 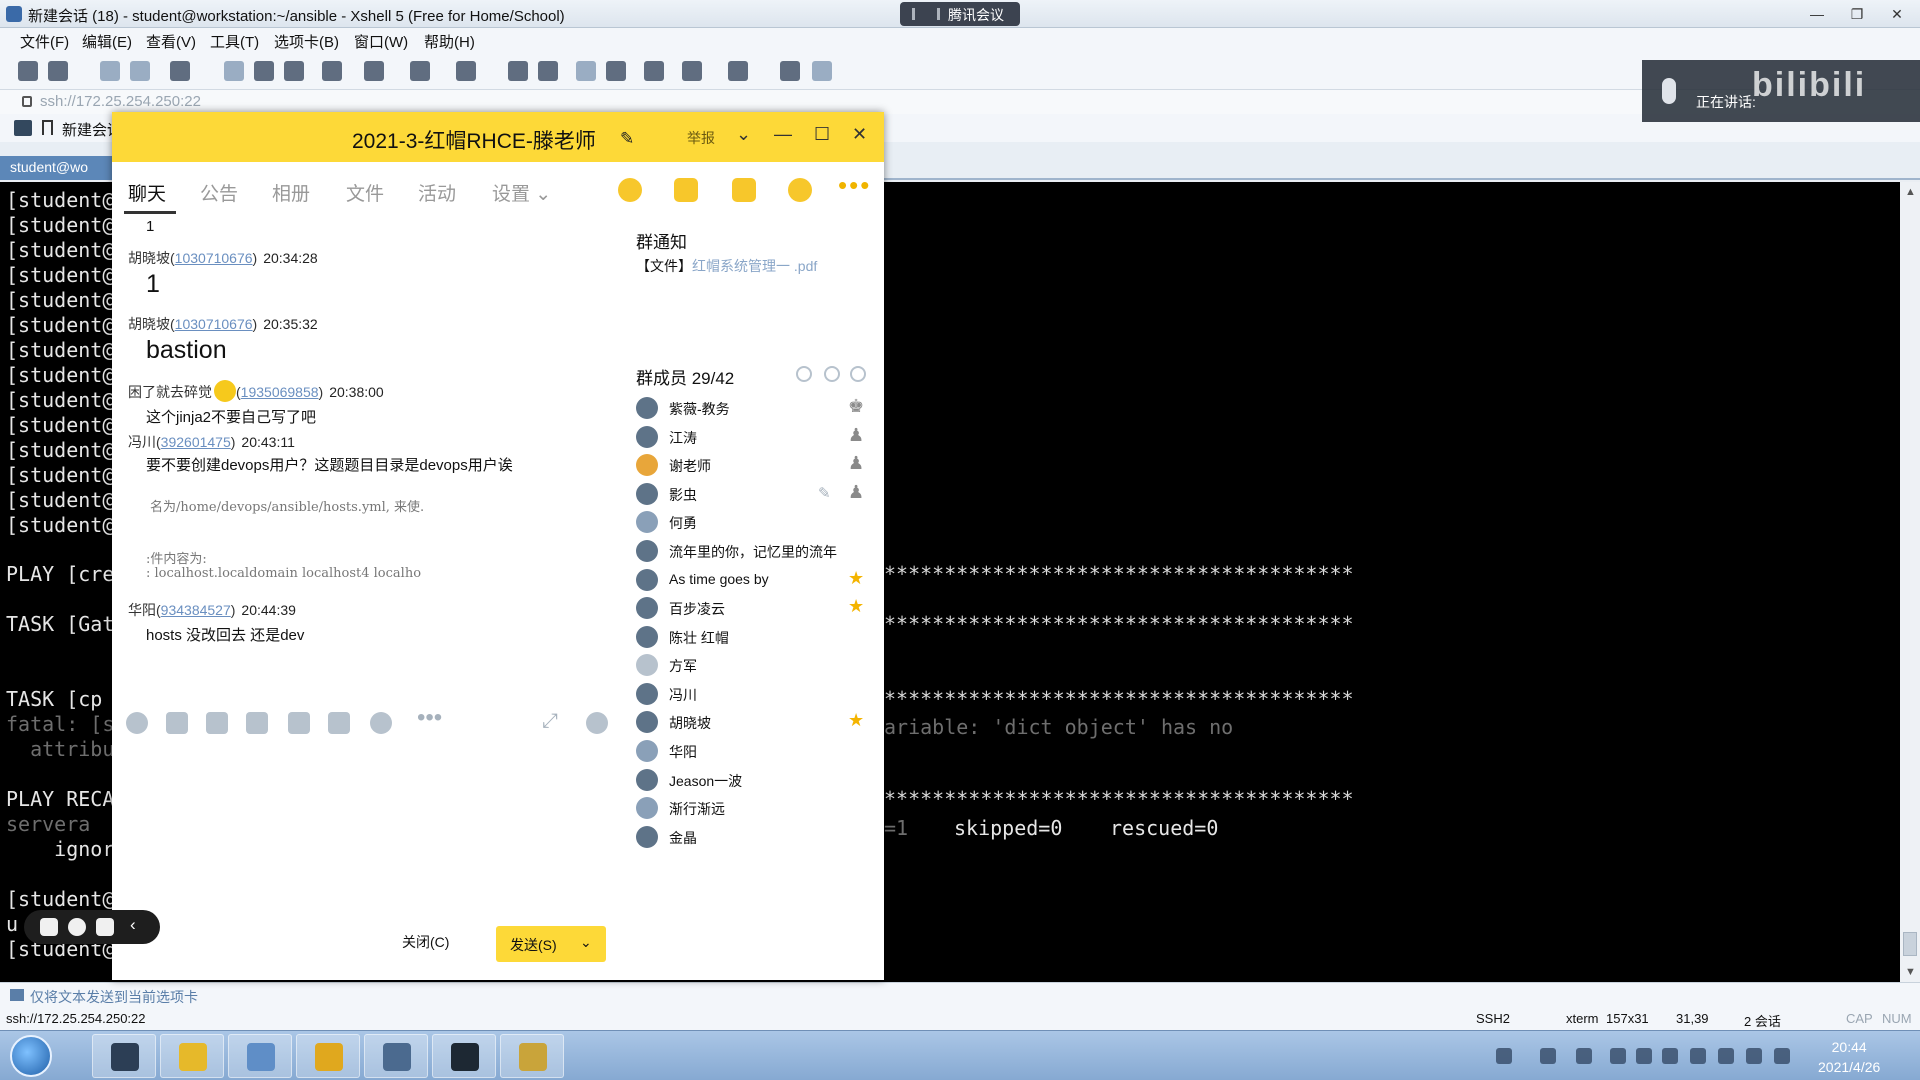 I want to click on minimize-button: —, so click(x=1817, y=14).